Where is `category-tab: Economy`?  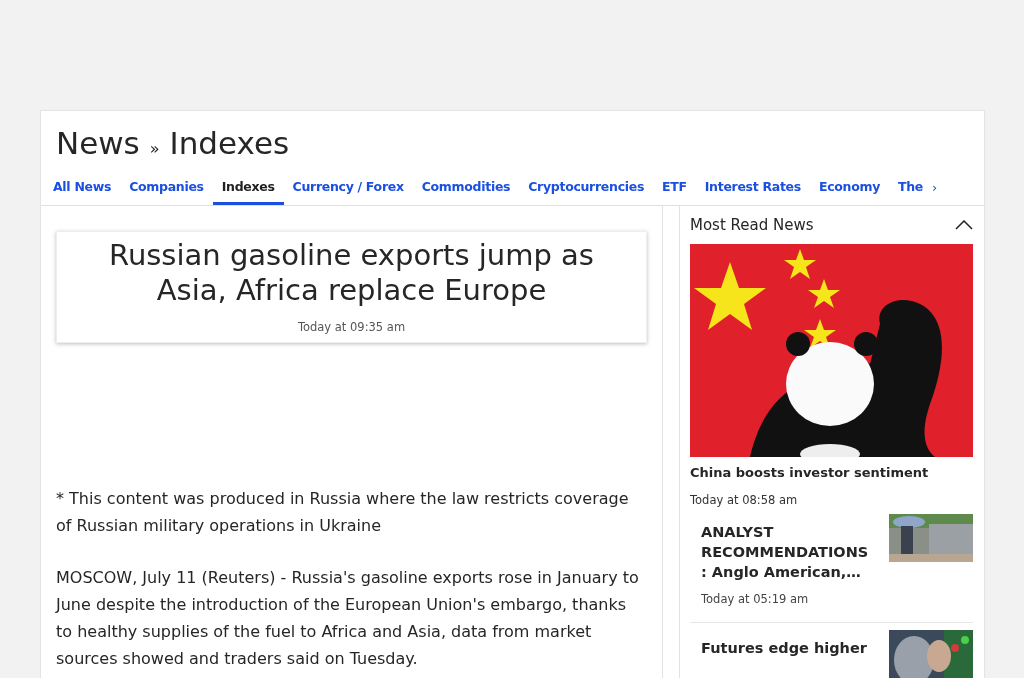
category-tab: Economy is located at coordinates (849, 190).